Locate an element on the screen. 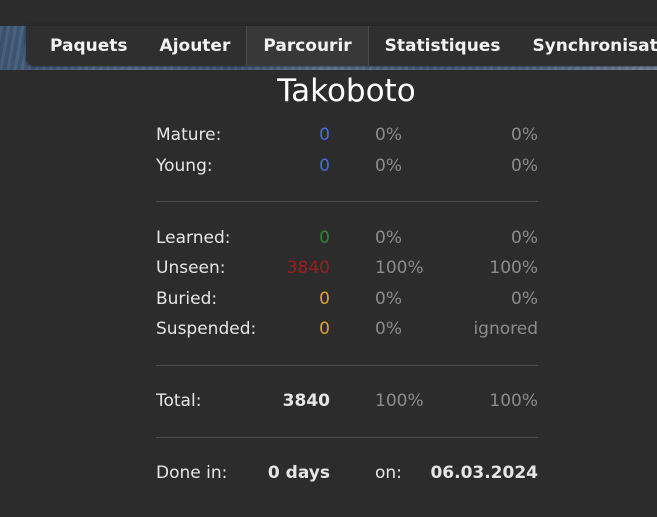 This screenshot has width=657, height=517. tab-synchronisation: Synchronisation is located at coordinates (586, 46).